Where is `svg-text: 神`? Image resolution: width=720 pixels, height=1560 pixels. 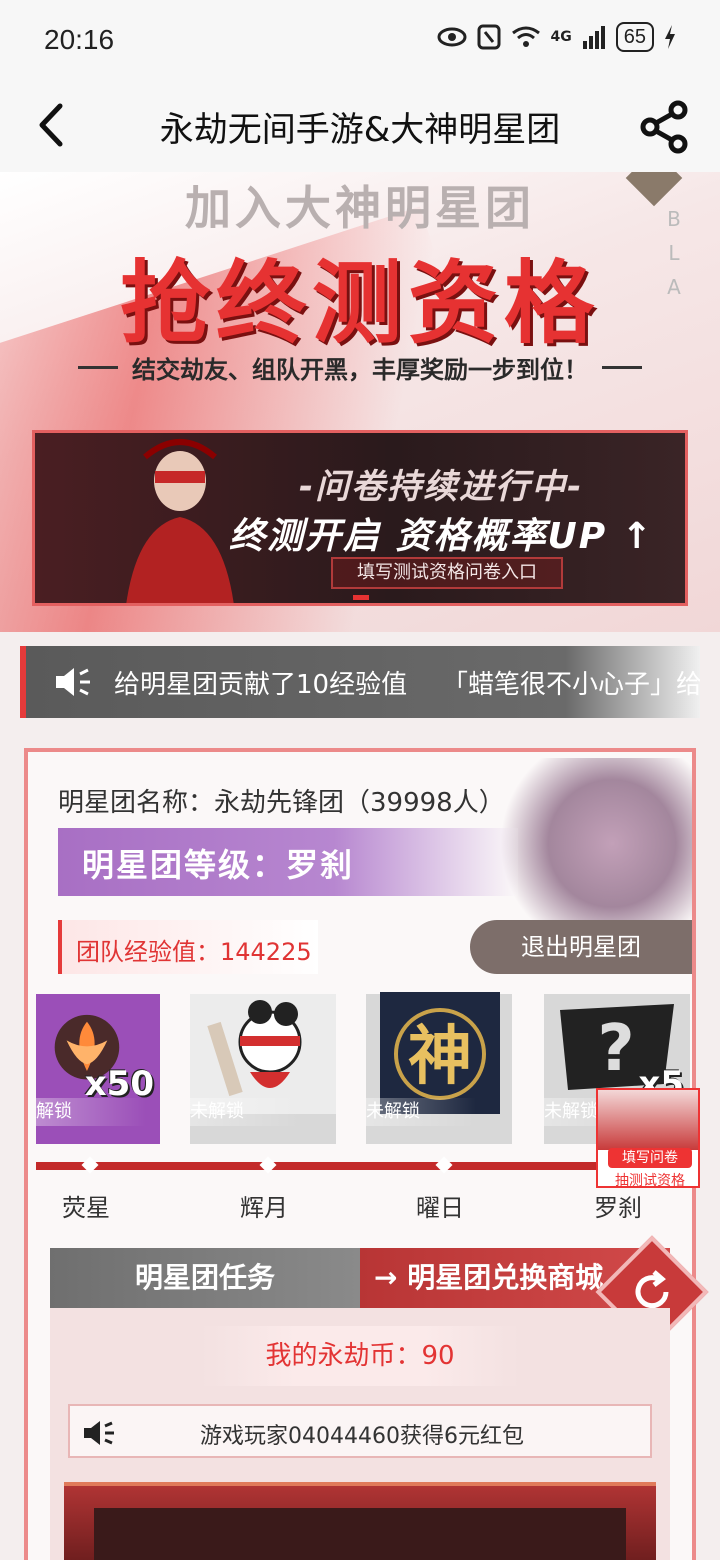
svg-text: 神 is located at coordinates (440, 1056).